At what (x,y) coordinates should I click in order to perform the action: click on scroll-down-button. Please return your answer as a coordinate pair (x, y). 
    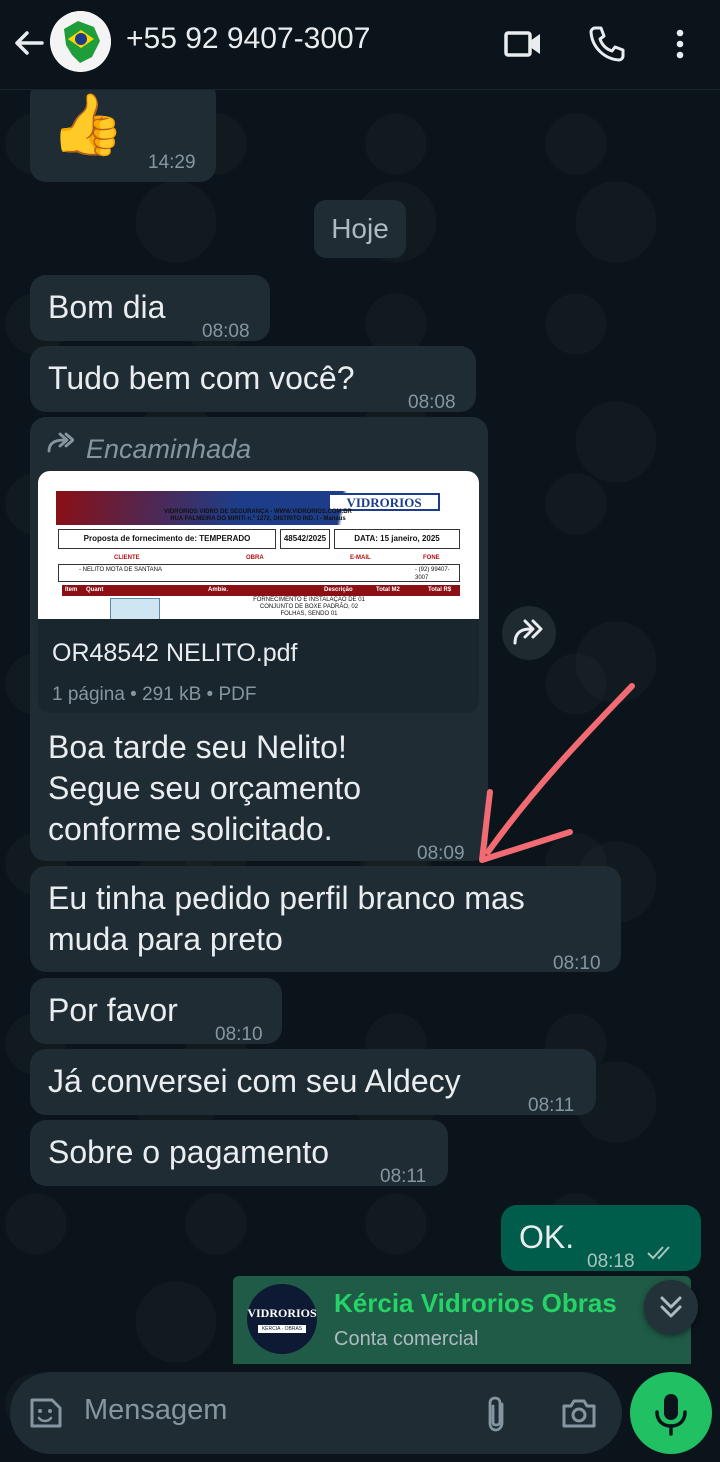
    Looking at the image, I should click on (671, 1307).